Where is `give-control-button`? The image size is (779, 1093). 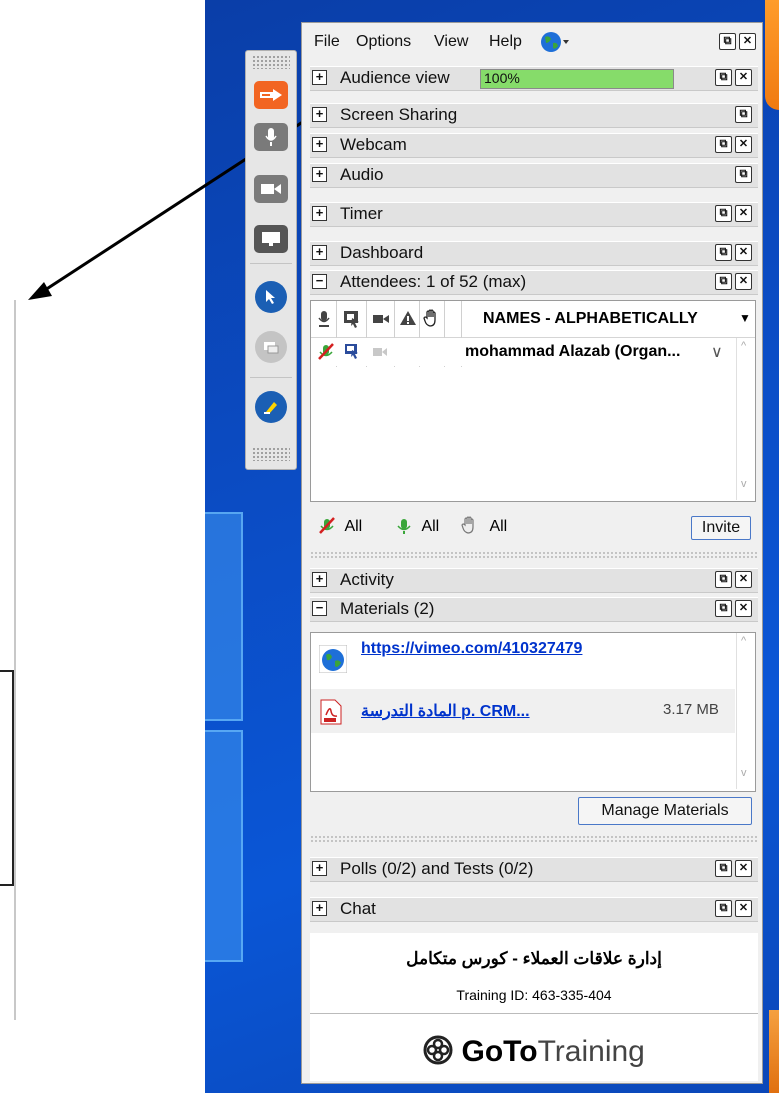
give-control-button is located at coordinates (271, 347).